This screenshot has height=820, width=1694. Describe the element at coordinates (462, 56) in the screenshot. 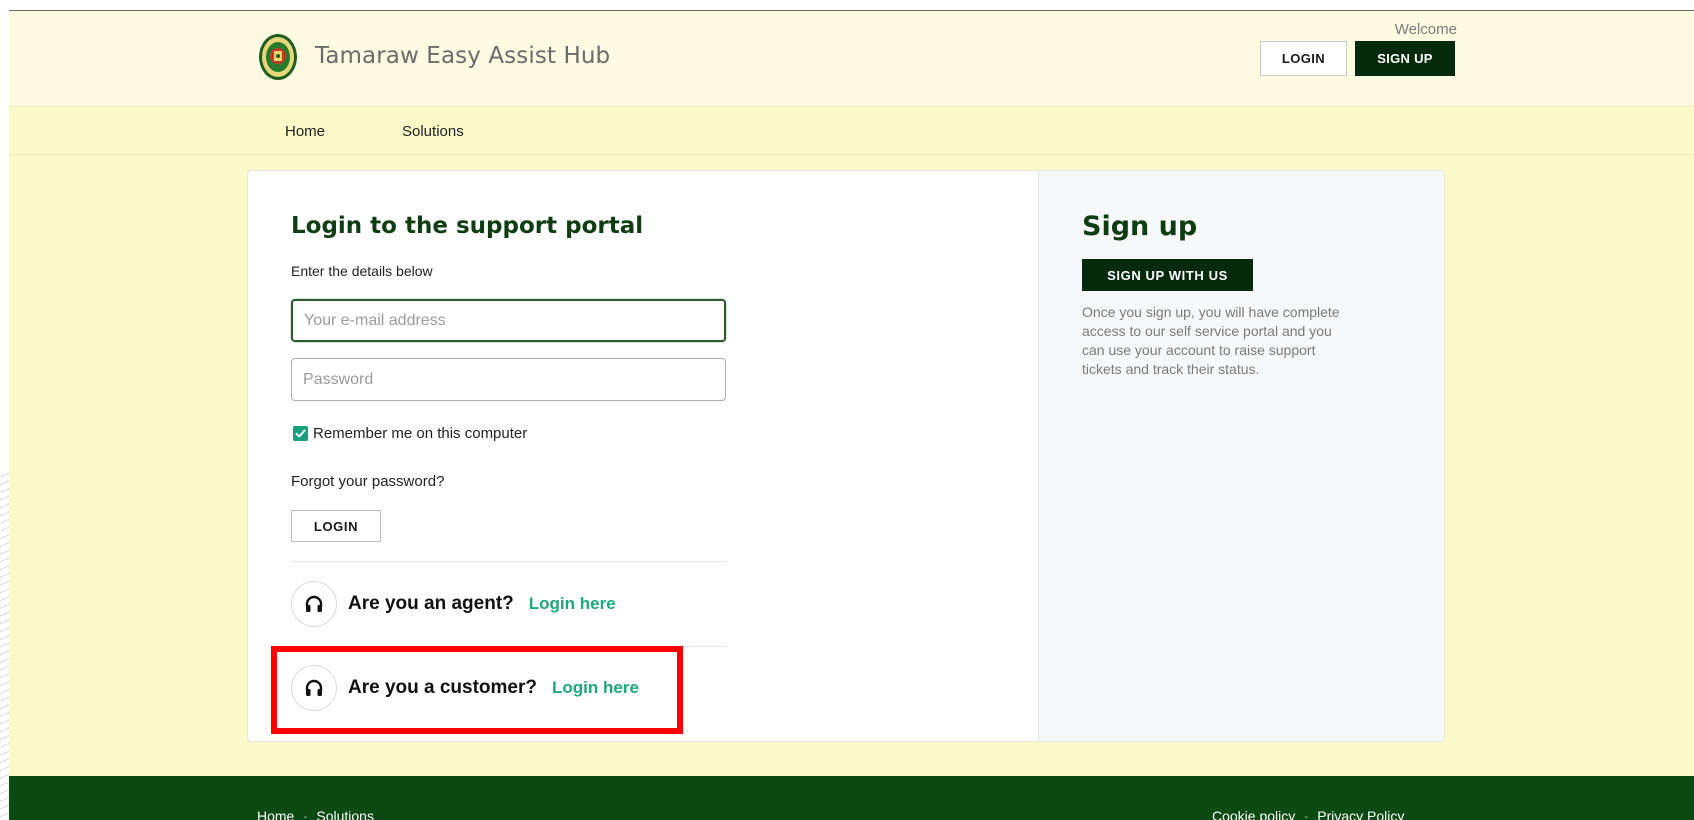

I see `brand-name: Tamaraw Easy Assist Hub` at that location.